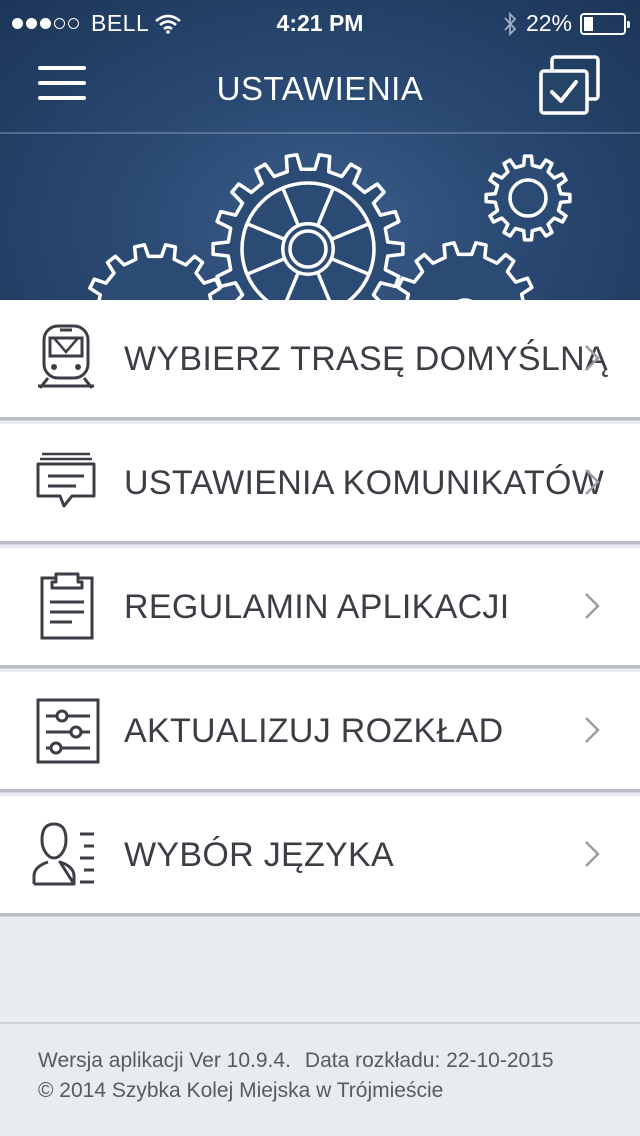 The height and width of the screenshot is (1136, 640). I want to click on menu-item-notification-settings: USTAWIENIA KOMUNIKATÓW, so click(320, 484).